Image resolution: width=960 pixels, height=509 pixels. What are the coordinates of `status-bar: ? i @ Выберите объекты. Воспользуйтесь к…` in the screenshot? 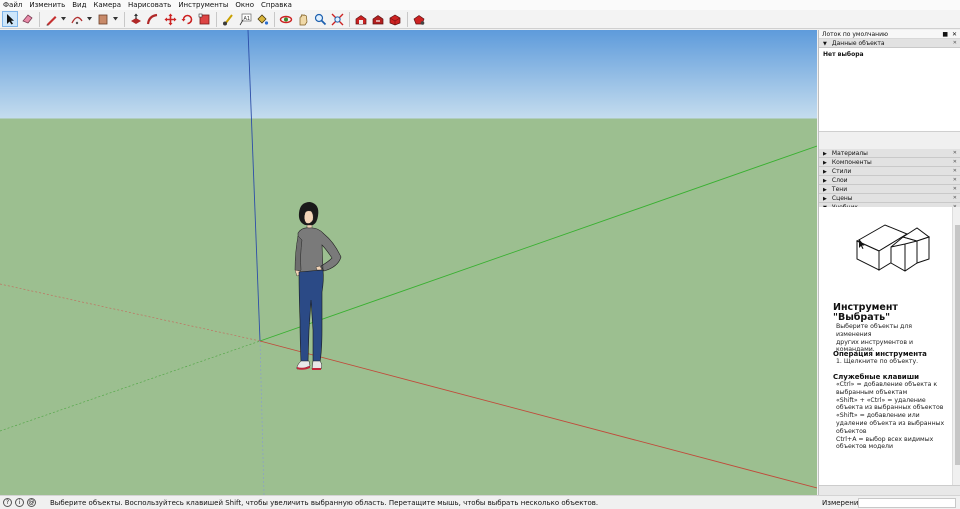 It's located at (480, 502).